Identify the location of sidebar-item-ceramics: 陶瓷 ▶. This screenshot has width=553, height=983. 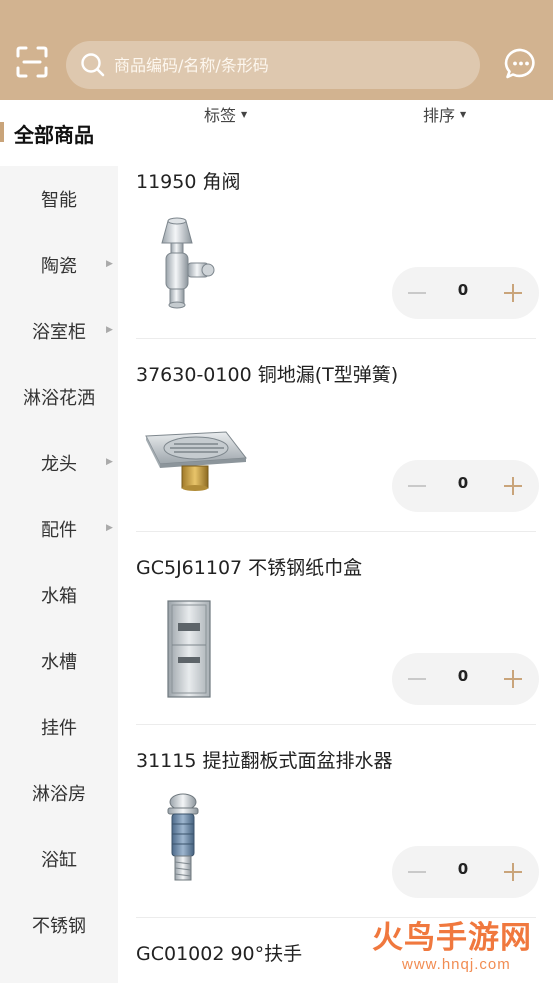
(59, 265).